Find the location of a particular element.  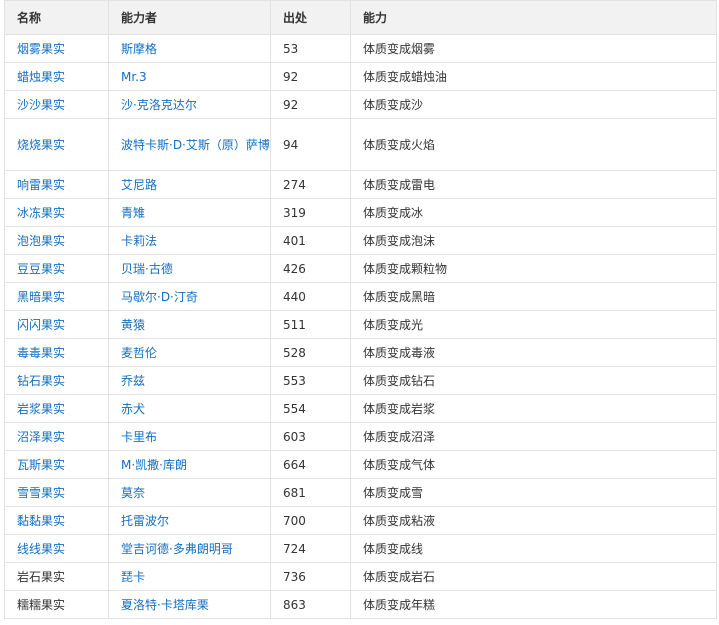

source-cell-cell: 528 is located at coordinates (310, 352).